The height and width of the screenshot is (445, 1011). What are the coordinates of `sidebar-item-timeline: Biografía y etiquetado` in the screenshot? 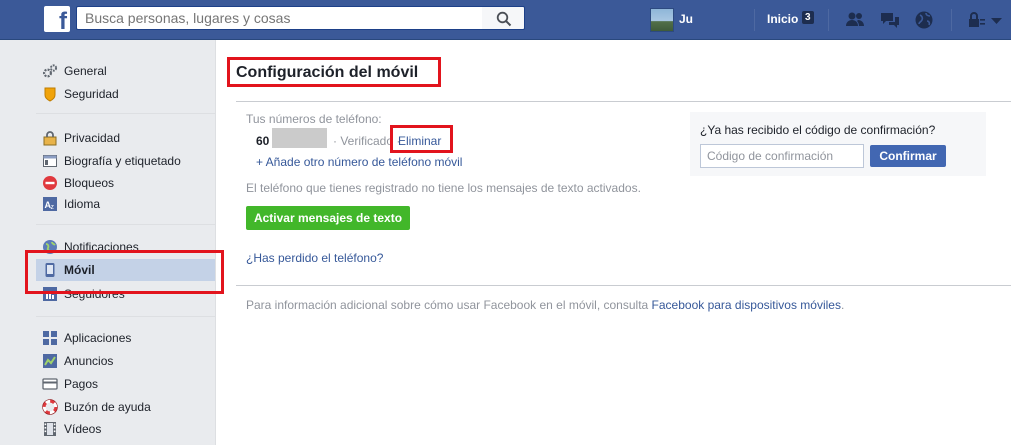 It's located at (126, 161).